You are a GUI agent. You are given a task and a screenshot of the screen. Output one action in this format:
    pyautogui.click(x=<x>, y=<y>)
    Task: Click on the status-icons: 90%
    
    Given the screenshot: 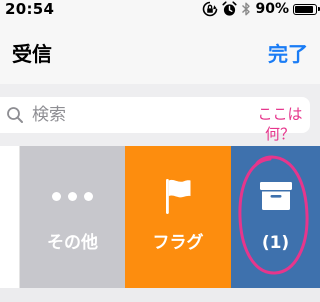 What is the action you would take?
    pyautogui.click(x=261, y=9)
    